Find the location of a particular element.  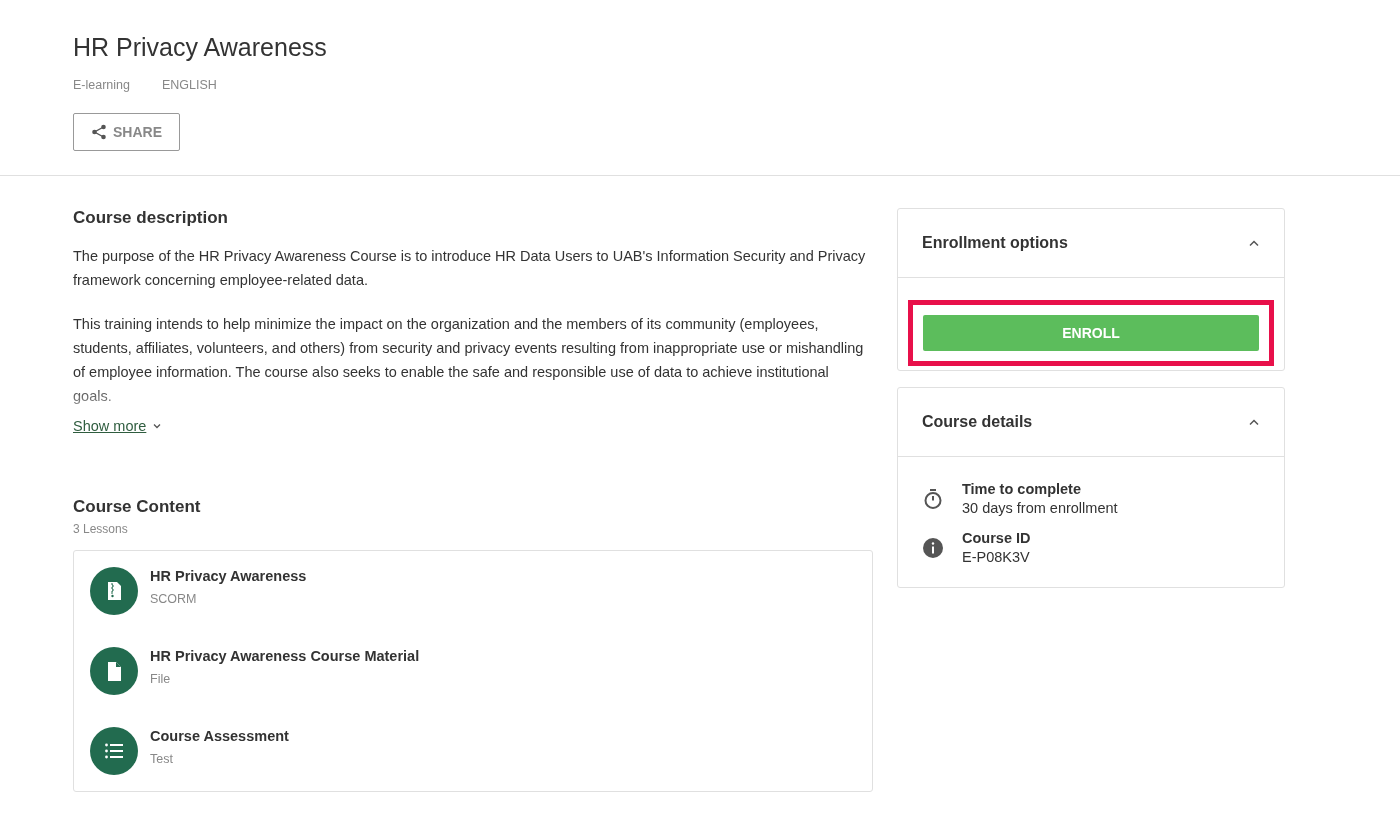

info-icon is located at coordinates (933, 547).